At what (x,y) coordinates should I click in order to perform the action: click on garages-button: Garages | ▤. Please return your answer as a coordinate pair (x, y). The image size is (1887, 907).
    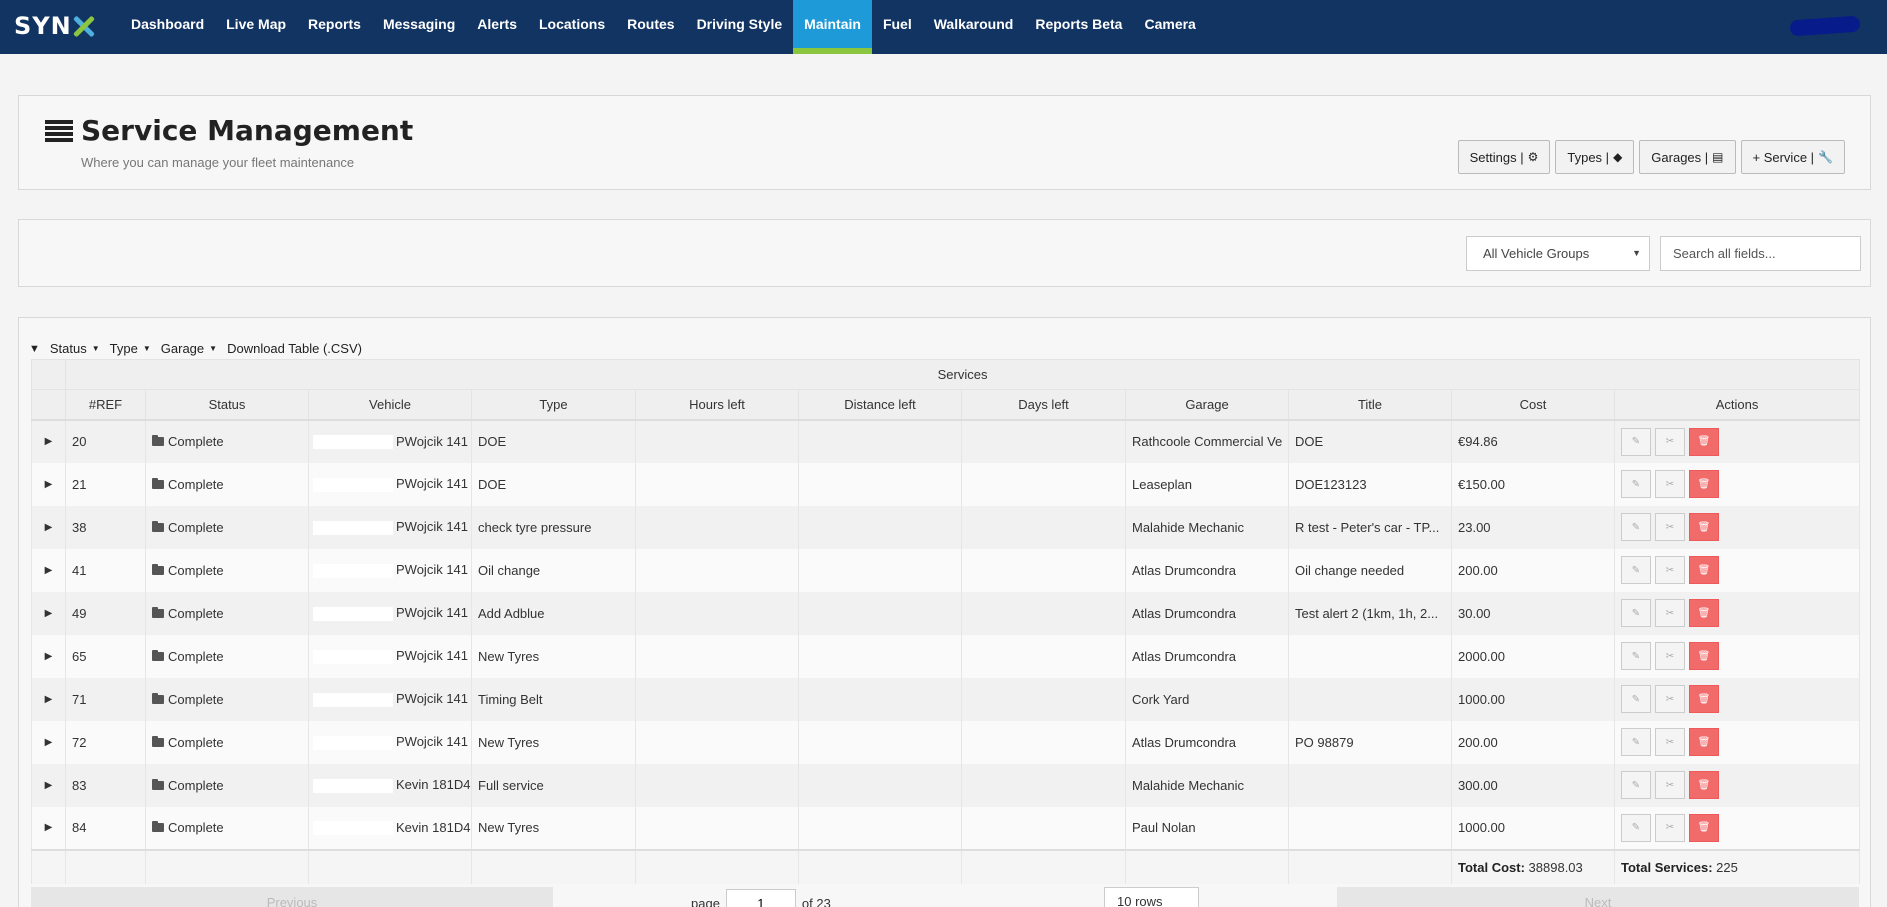
    Looking at the image, I should click on (1687, 157).